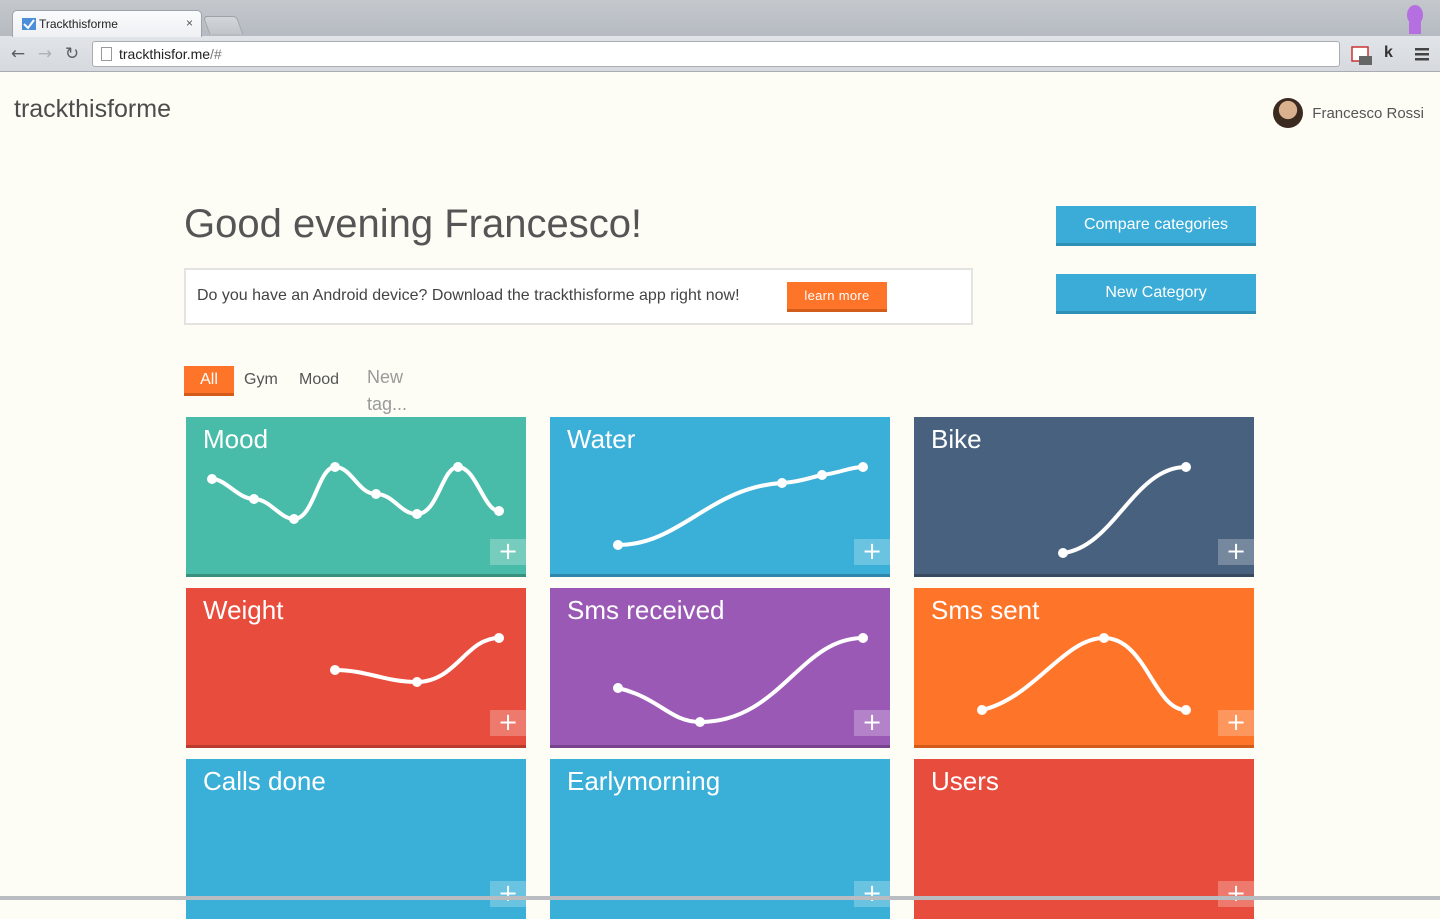 This screenshot has width=1440, height=919. Describe the element at coordinates (189, 23) in the screenshot. I see `tab-close-icon: ×` at that location.